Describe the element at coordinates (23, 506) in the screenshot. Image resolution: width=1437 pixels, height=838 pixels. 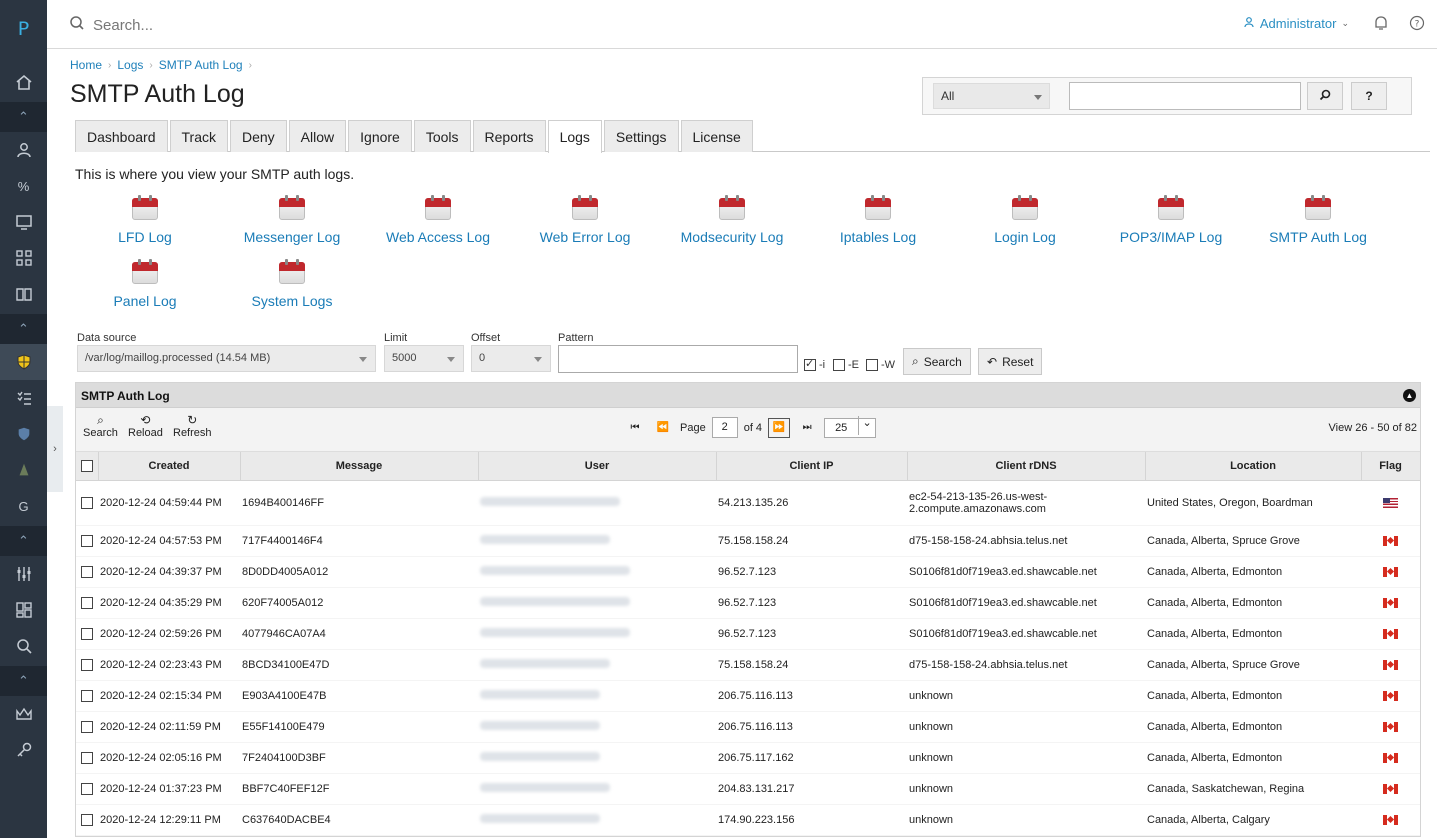
I see `google-icon: G` at that location.